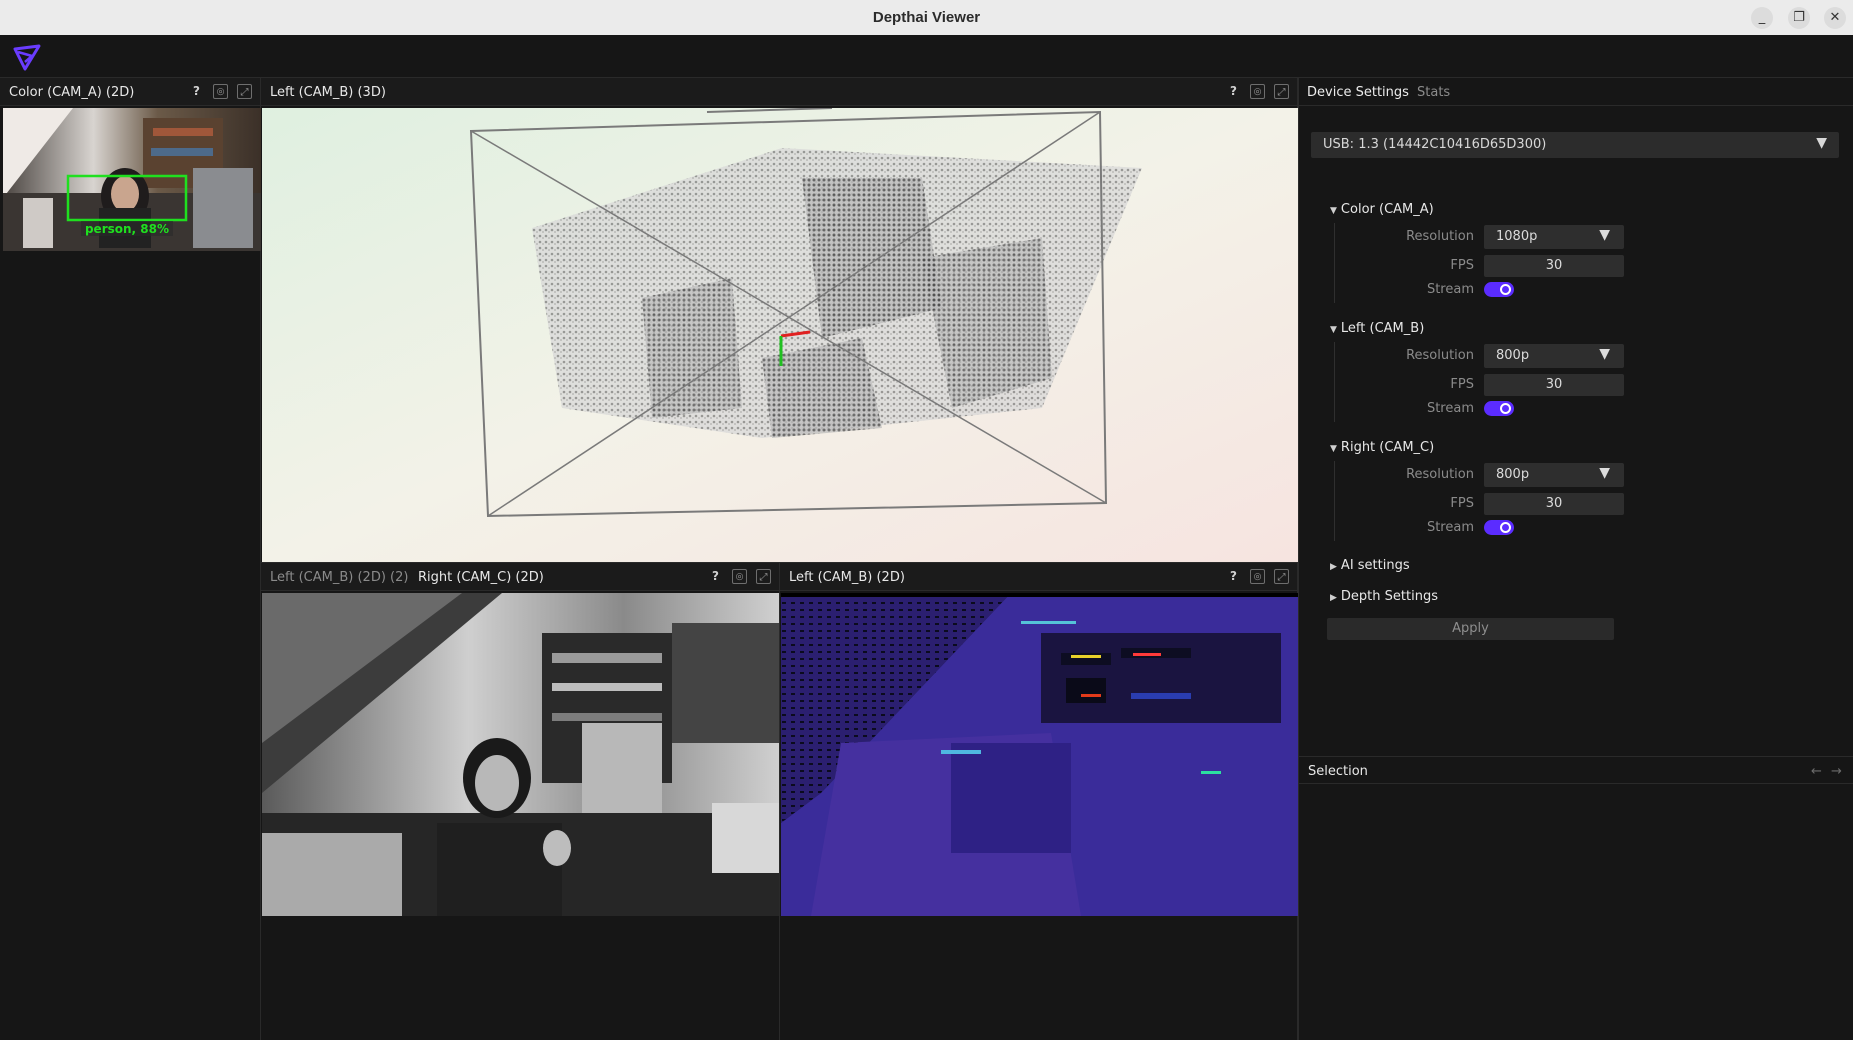 Image resolution: width=1853 pixels, height=1040 pixels. I want to click on back-arrow-icon: ←, so click(1816, 771).